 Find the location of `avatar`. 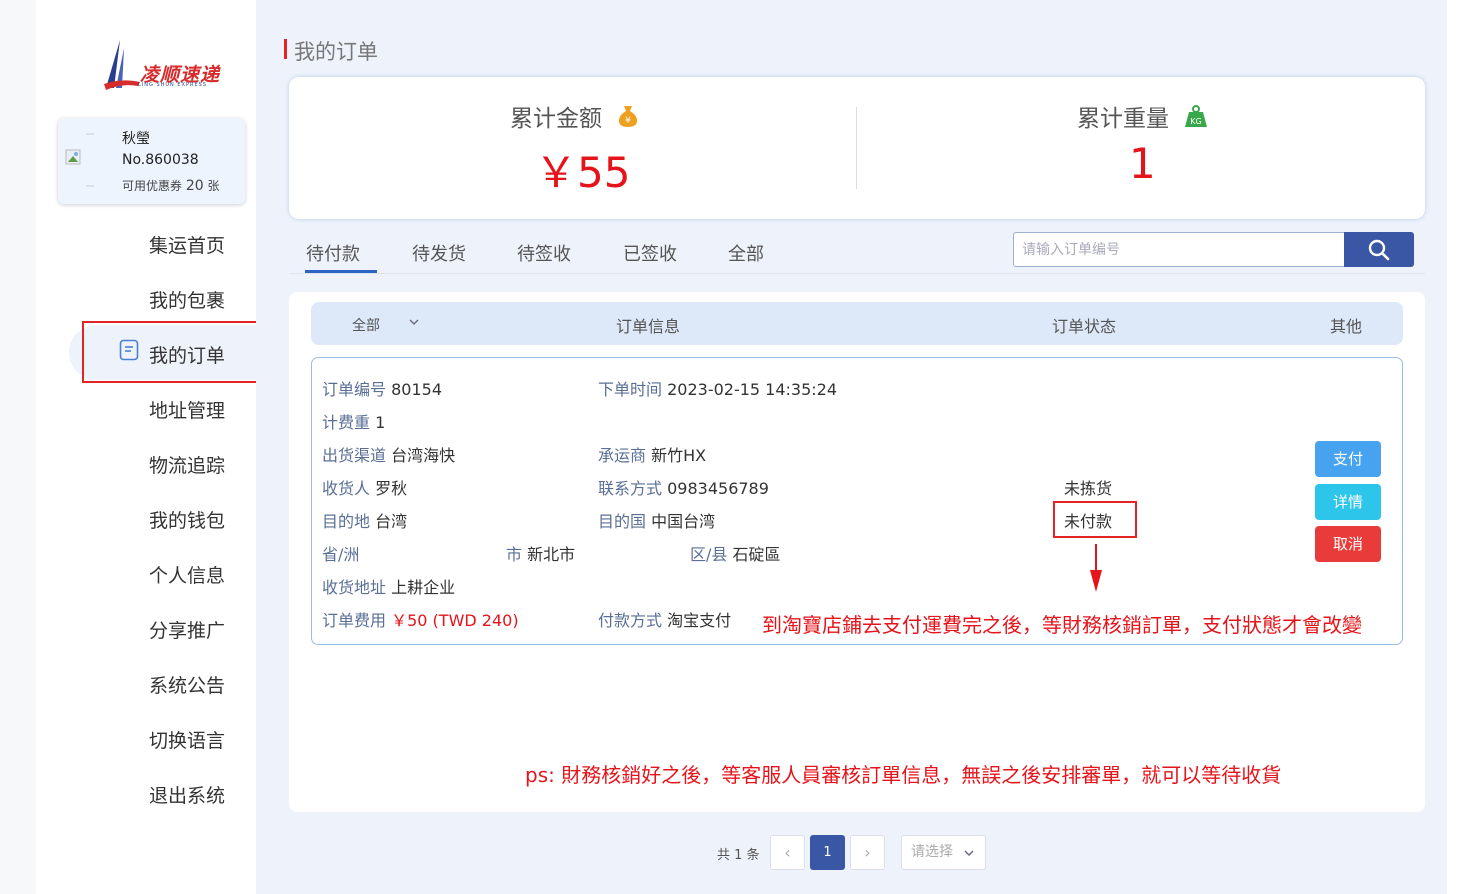

avatar is located at coordinates (79, 160).